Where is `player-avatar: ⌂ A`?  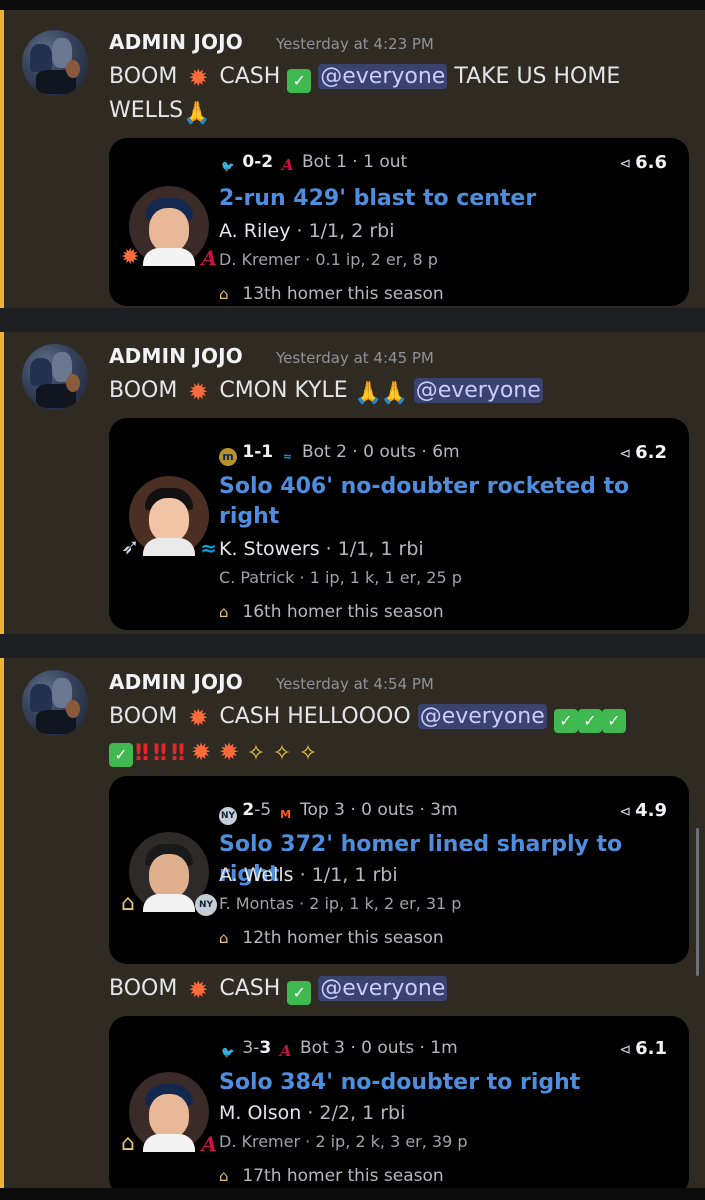 player-avatar: ⌂ A is located at coordinates (169, 1114).